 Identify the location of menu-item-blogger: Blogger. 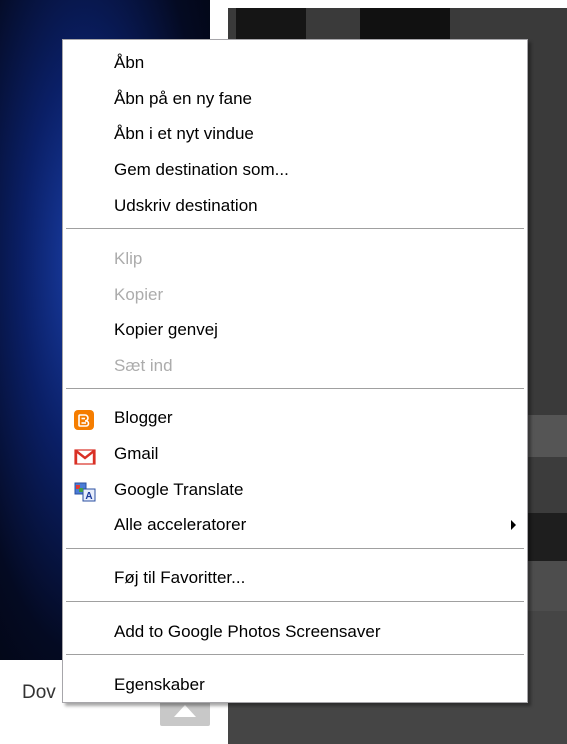
(295, 418).